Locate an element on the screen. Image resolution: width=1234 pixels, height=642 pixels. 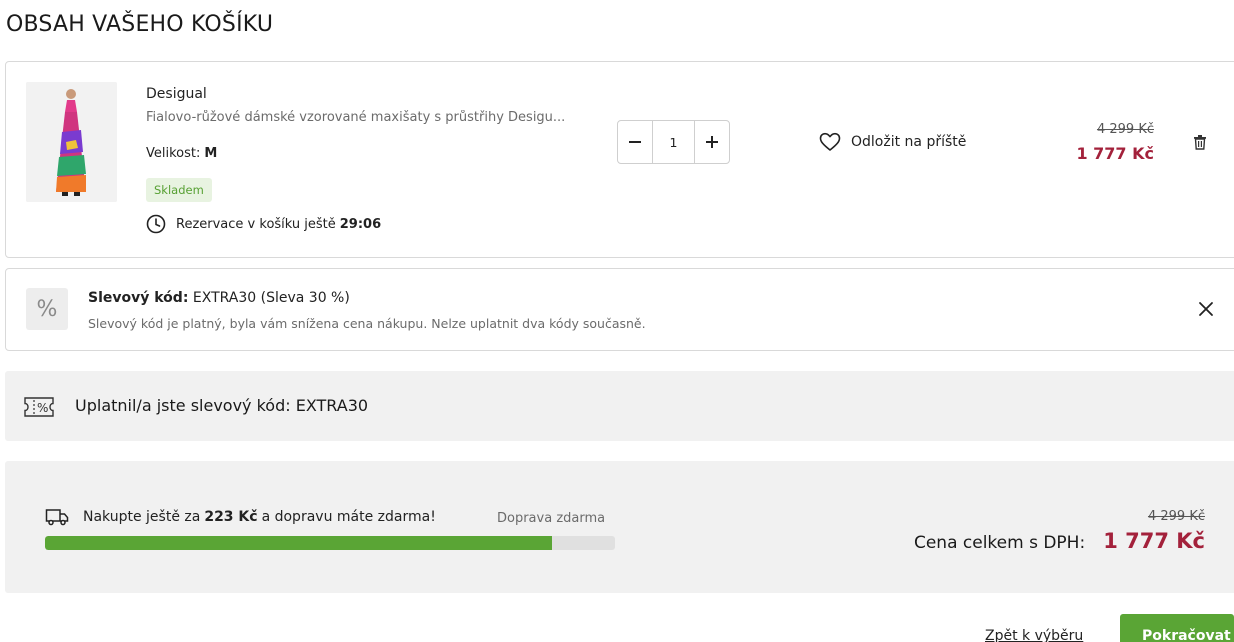
product-size: Velikost: M is located at coordinates (181, 153).